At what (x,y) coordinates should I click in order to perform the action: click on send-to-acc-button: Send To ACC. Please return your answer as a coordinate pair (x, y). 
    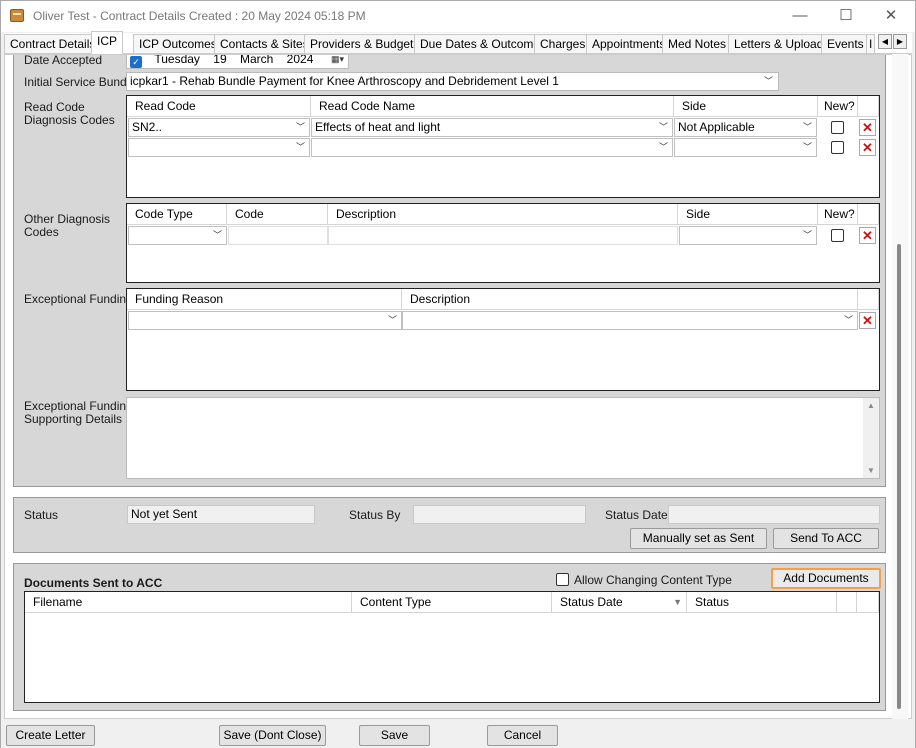
    Looking at the image, I should click on (826, 538).